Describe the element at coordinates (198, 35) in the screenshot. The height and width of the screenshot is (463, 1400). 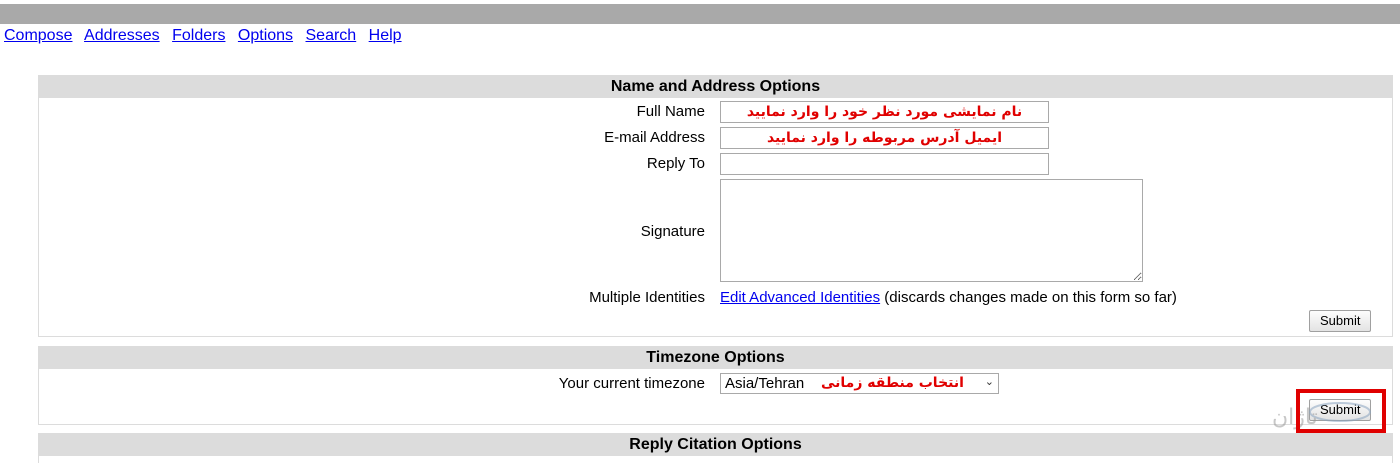
I see `nav-folders-link: Folders` at that location.